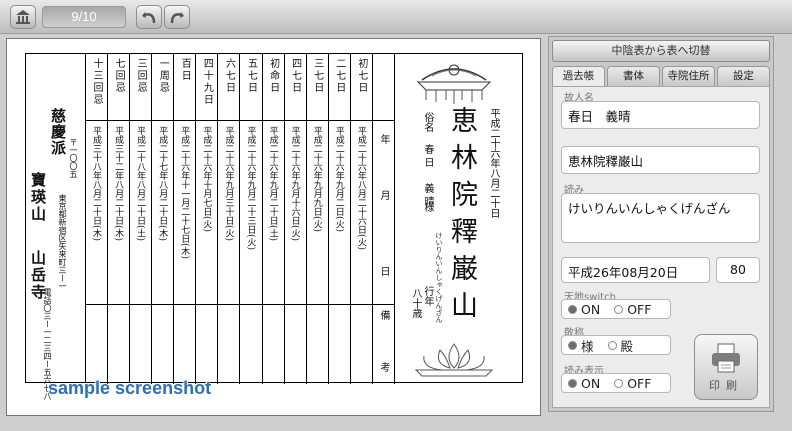 The width and height of the screenshot is (792, 431). I want to click on memorial-column: 初七日平成二十六年八月二十六日(火), so click(362, 219).